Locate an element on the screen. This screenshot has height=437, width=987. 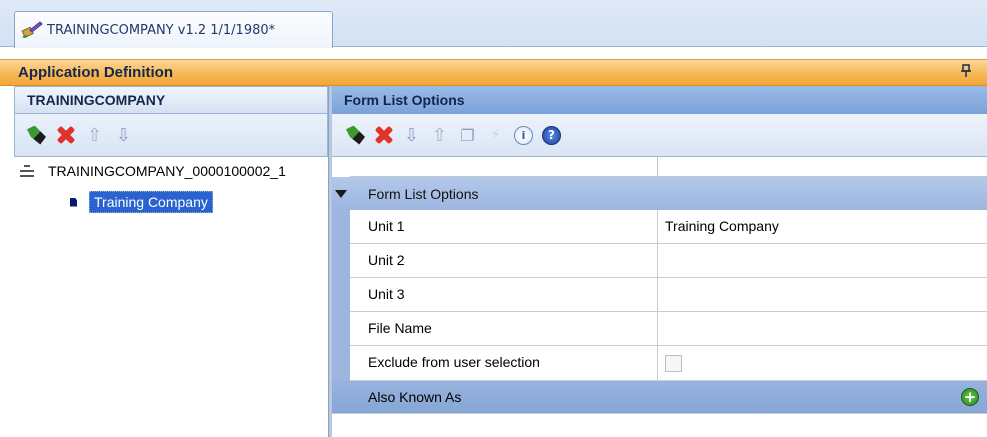
collapse-arrow-icon is located at coordinates (341, 193).